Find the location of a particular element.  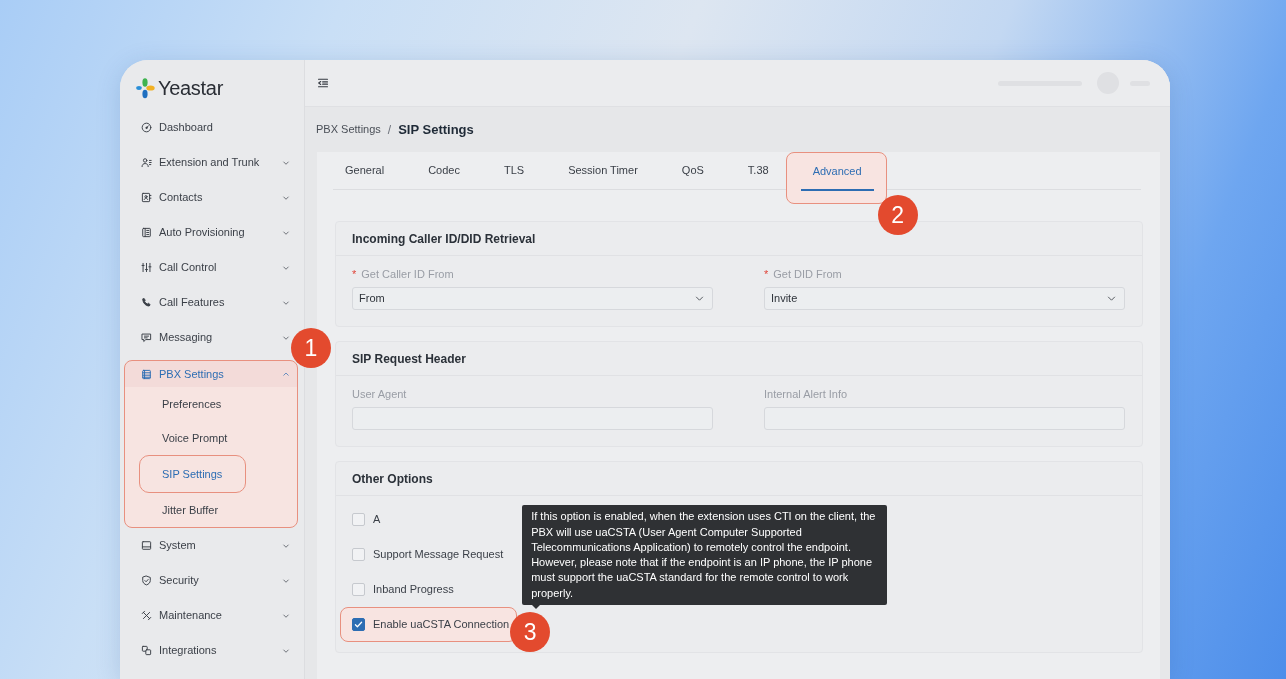

list-icon is located at coordinates (146, 374).